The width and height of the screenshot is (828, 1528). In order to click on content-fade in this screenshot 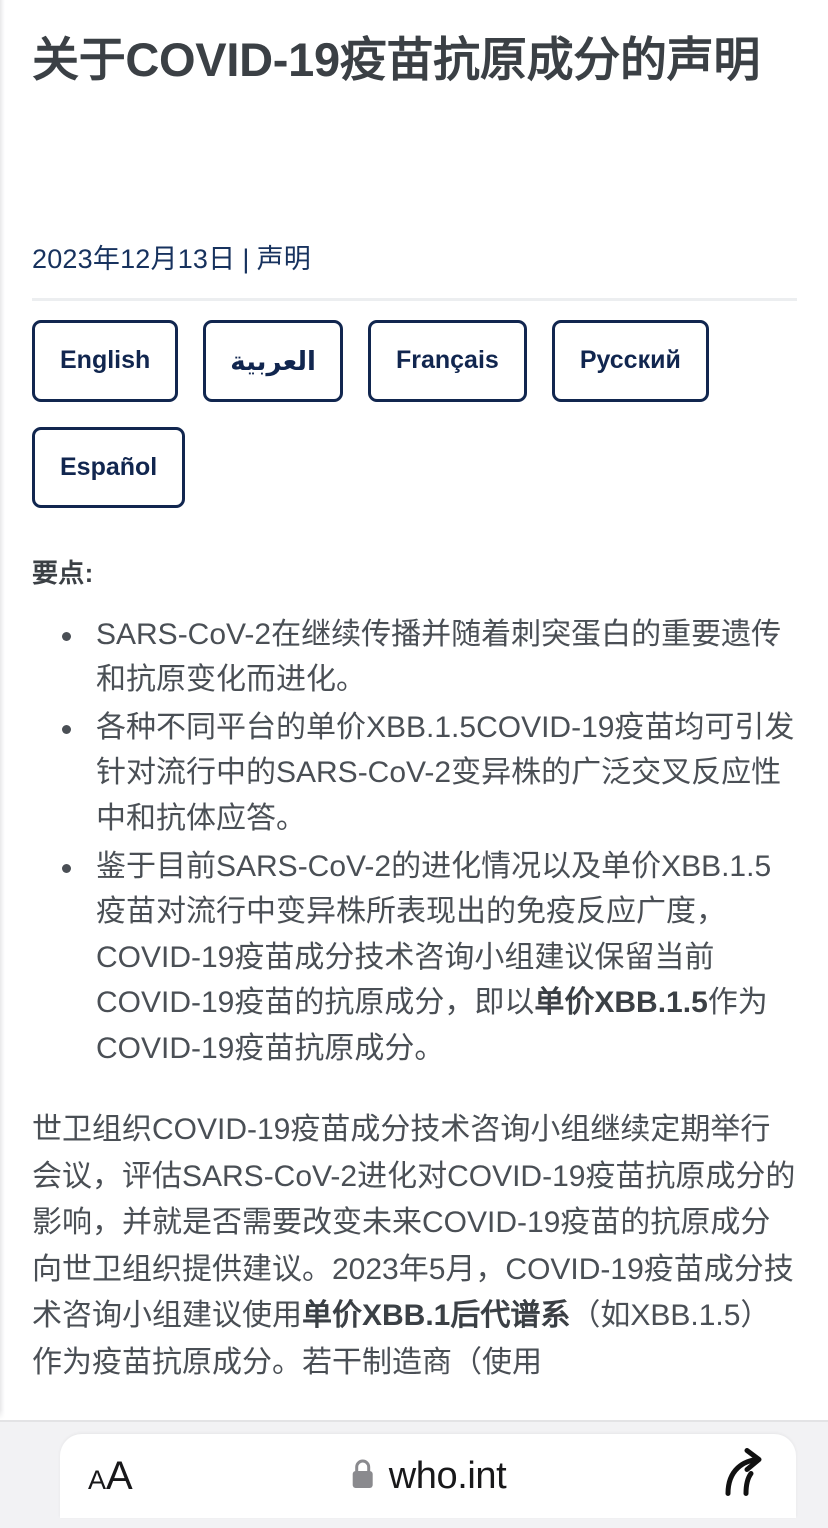, I will do `click(414, 1415)`.